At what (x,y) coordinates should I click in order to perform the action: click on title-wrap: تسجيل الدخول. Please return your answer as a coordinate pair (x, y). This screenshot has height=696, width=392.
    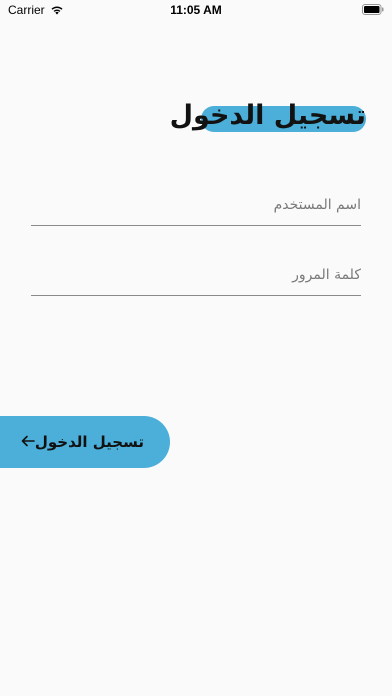
    Looking at the image, I should click on (268, 116).